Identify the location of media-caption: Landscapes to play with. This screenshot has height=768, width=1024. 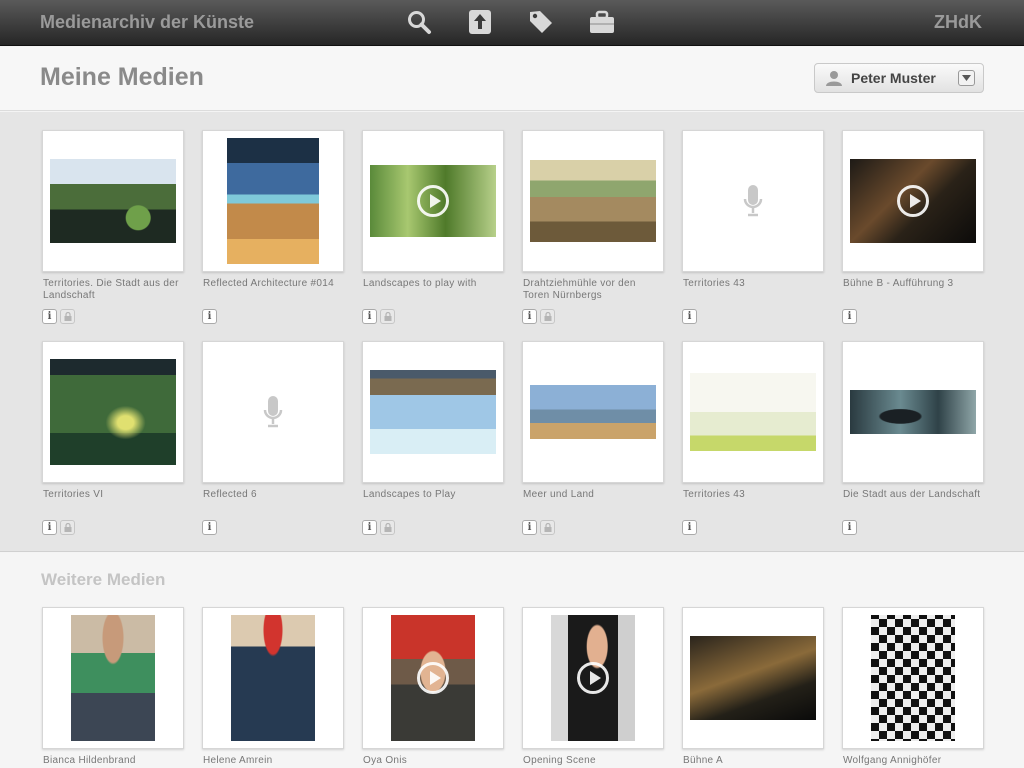
(420, 283).